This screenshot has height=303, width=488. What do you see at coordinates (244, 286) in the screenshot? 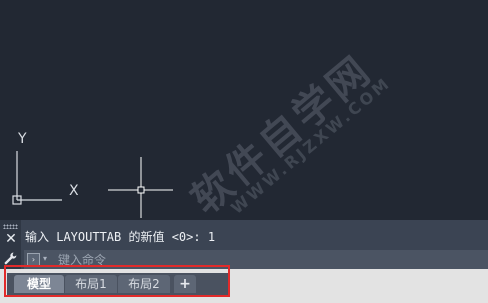
I see `layout-tab-bar: 模型 布局1 布局2 +` at bounding box center [244, 286].